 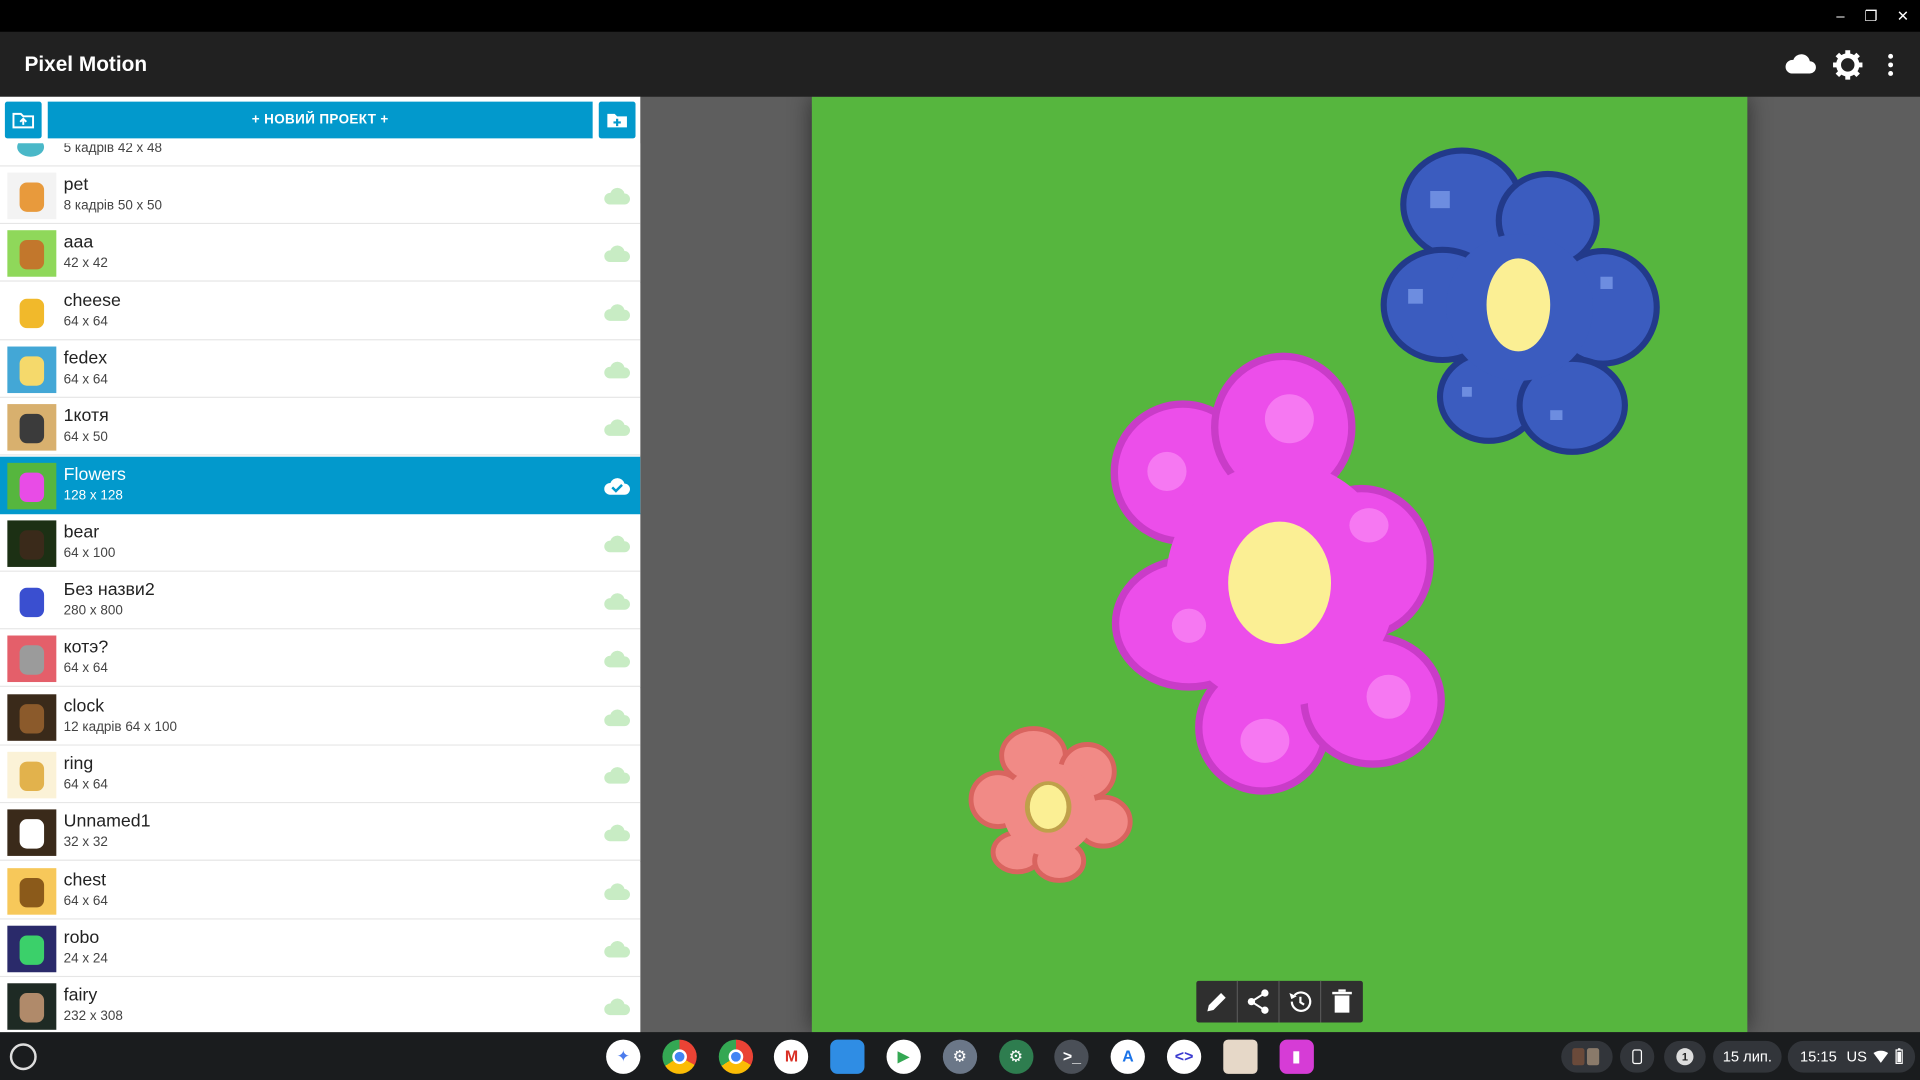 I want to click on code-icon: <>, so click(x=1184, y=1056).